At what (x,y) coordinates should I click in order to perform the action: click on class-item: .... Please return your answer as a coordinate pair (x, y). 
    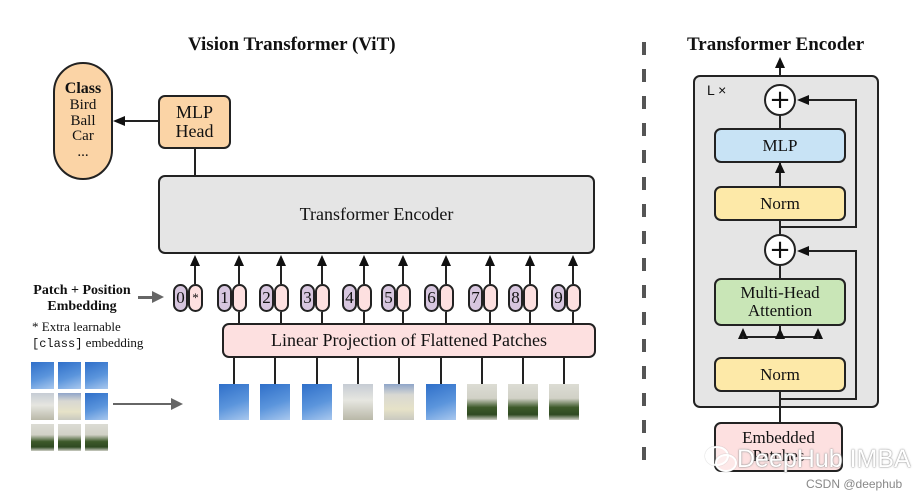
    Looking at the image, I should click on (83, 152).